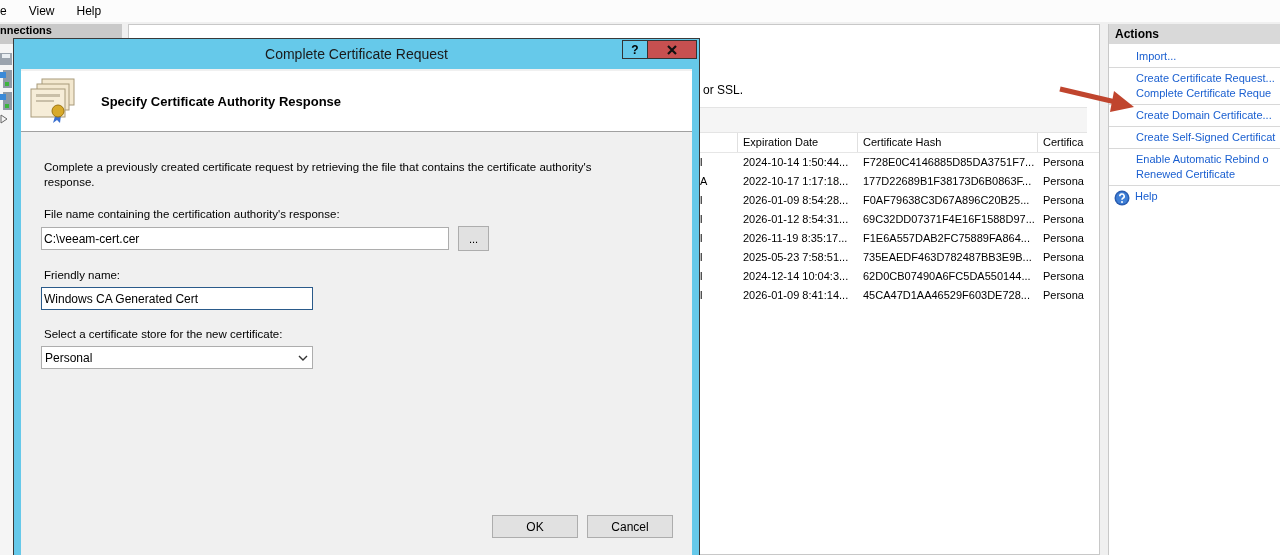 The image size is (1280, 555). Describe the element at coordinates (1194, 34) in the screenshot. I see `panel-title: Actions` at that location.